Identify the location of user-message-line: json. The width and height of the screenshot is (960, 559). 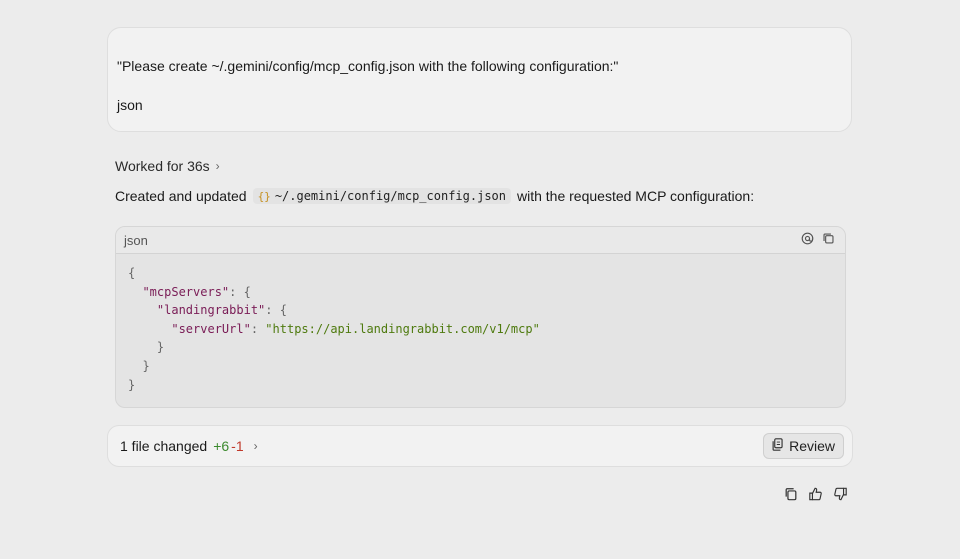
(130, 105).